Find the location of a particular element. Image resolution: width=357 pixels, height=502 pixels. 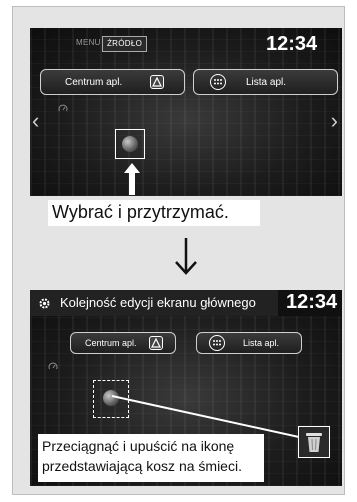

step2-instruction-line2: przedstawiającą kosz na śmieci. is located at coordinates (142, 466).